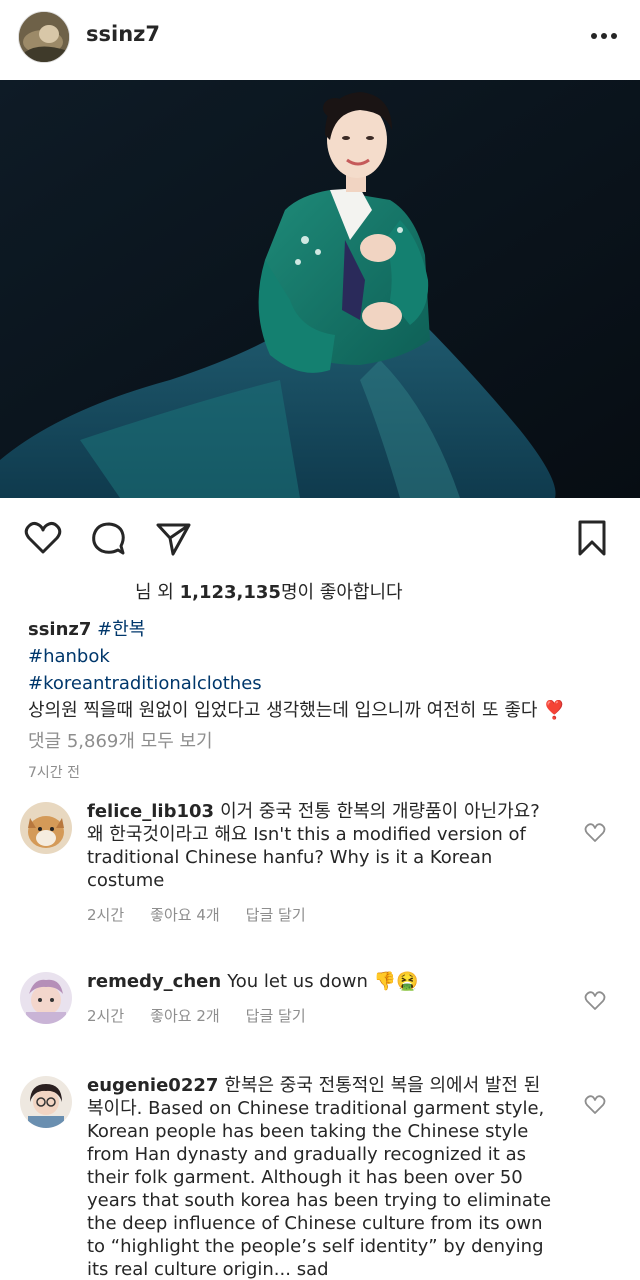 The height and width of the screenshot is (1280, 640). What do you see at coordinates (173, 538) in the screenshot?
I see `send-icon` at bounding box center [173, 538].